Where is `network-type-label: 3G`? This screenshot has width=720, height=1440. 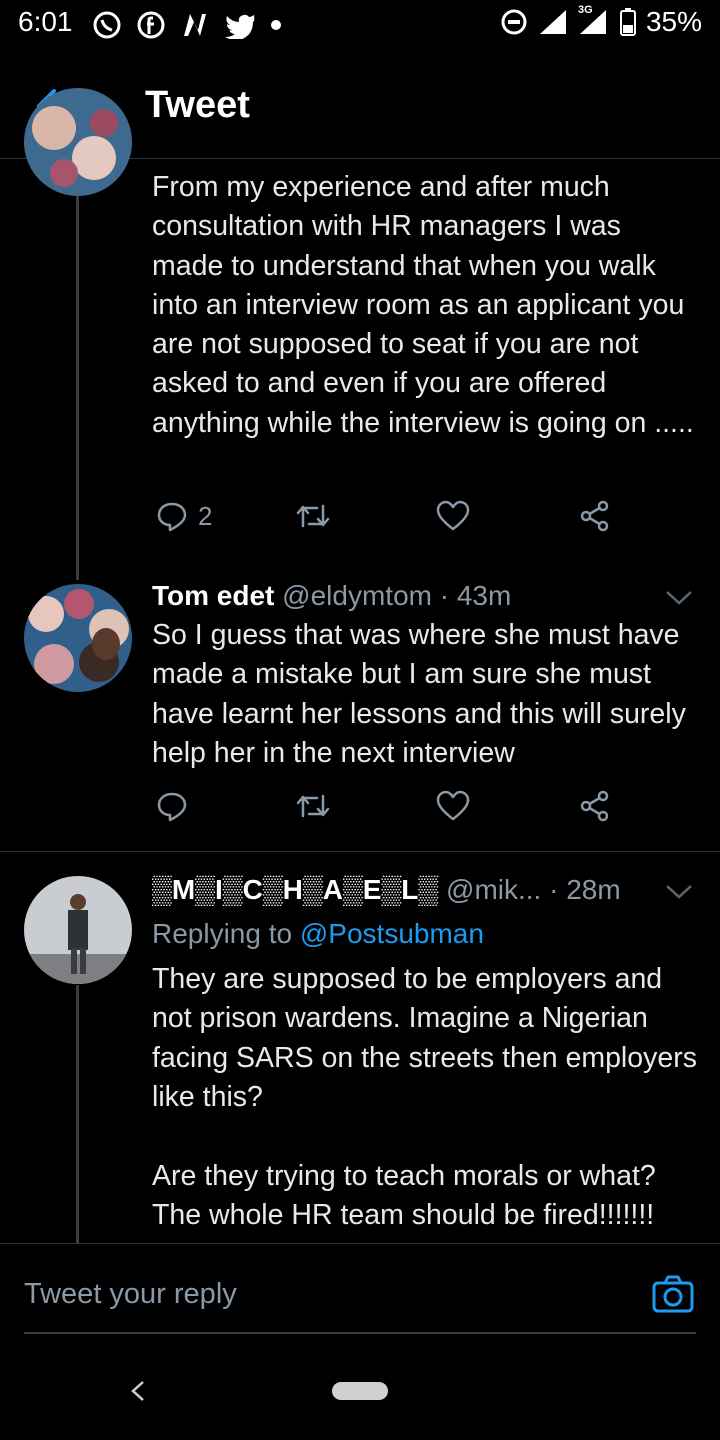
network-type-label: 3G is located at coordinates (585, 10).